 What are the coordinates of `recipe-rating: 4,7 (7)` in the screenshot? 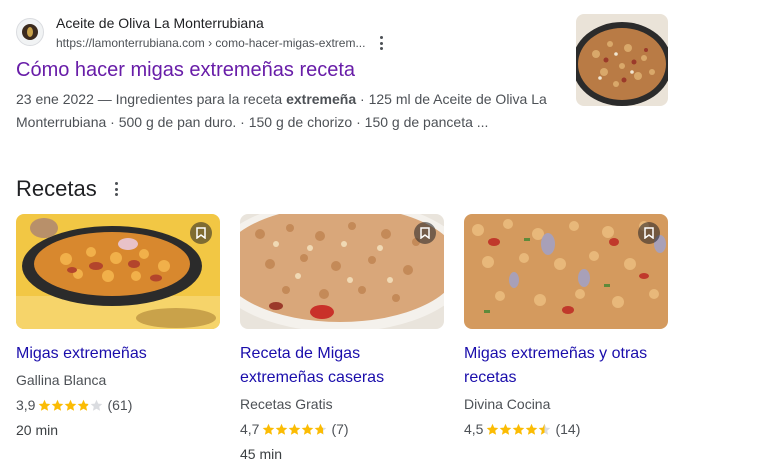 It's located at (342, 429).